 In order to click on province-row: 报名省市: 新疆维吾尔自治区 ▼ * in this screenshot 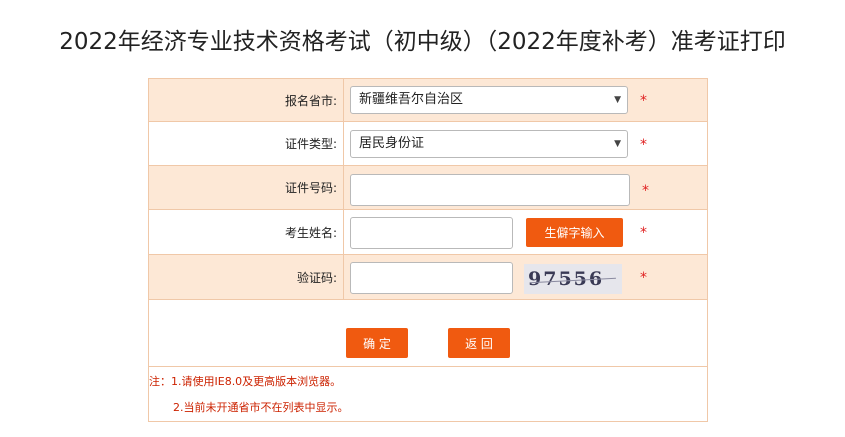, I will do `click(428, 100)`.